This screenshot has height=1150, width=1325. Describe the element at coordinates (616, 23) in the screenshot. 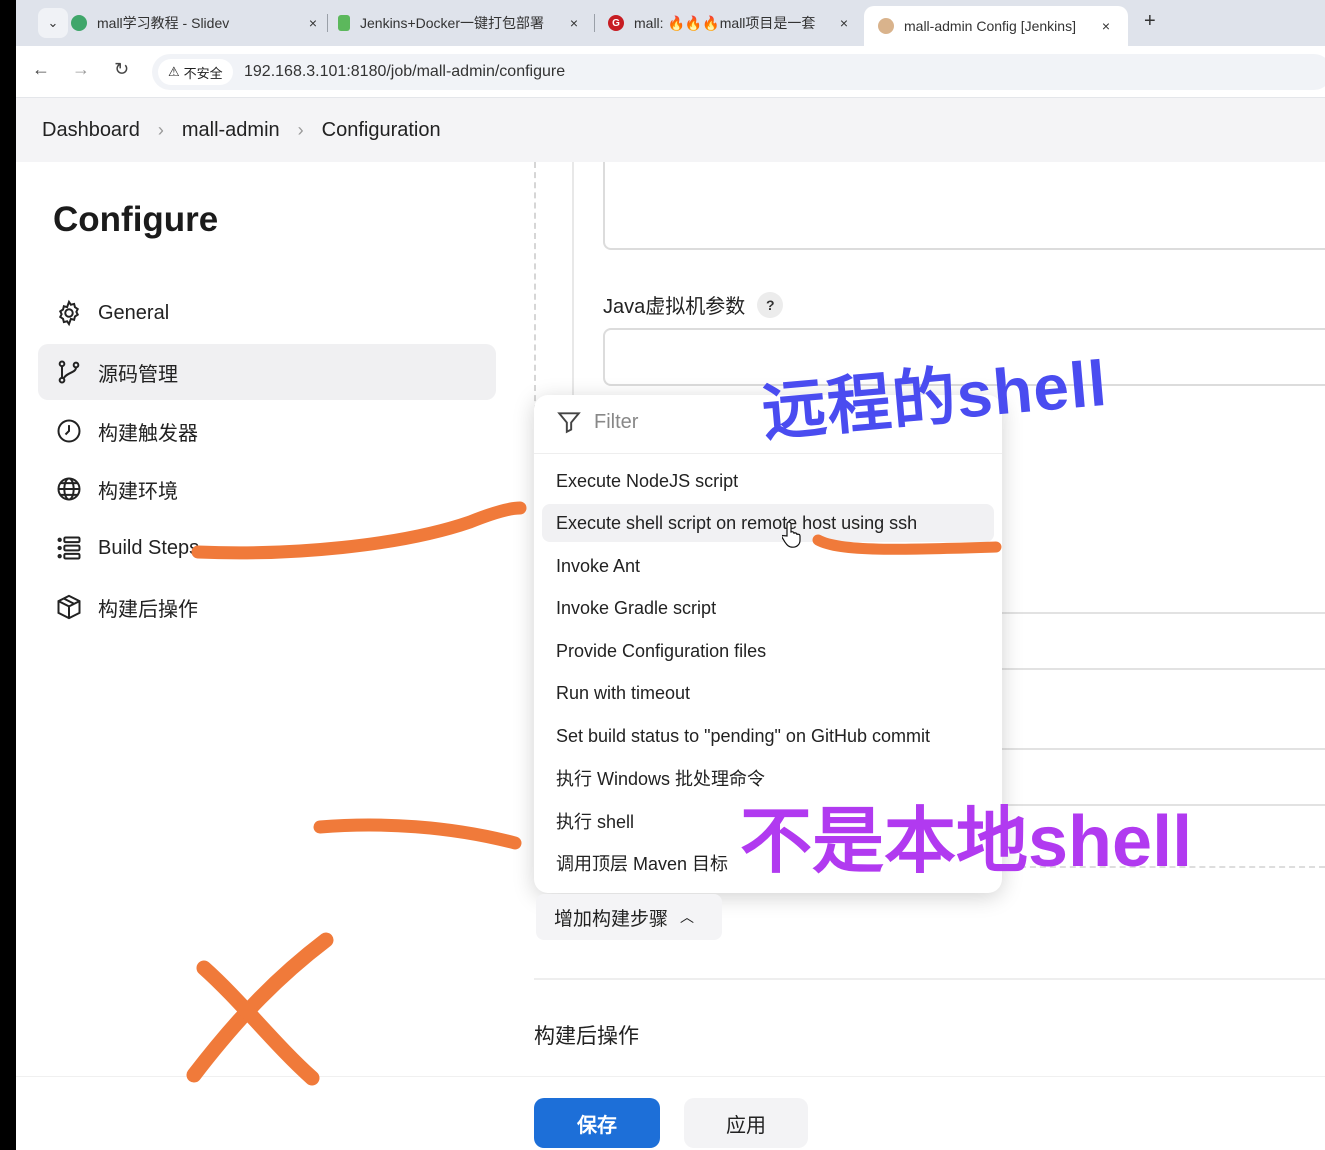

I see `gitee-favicon-icon: G` at that location.